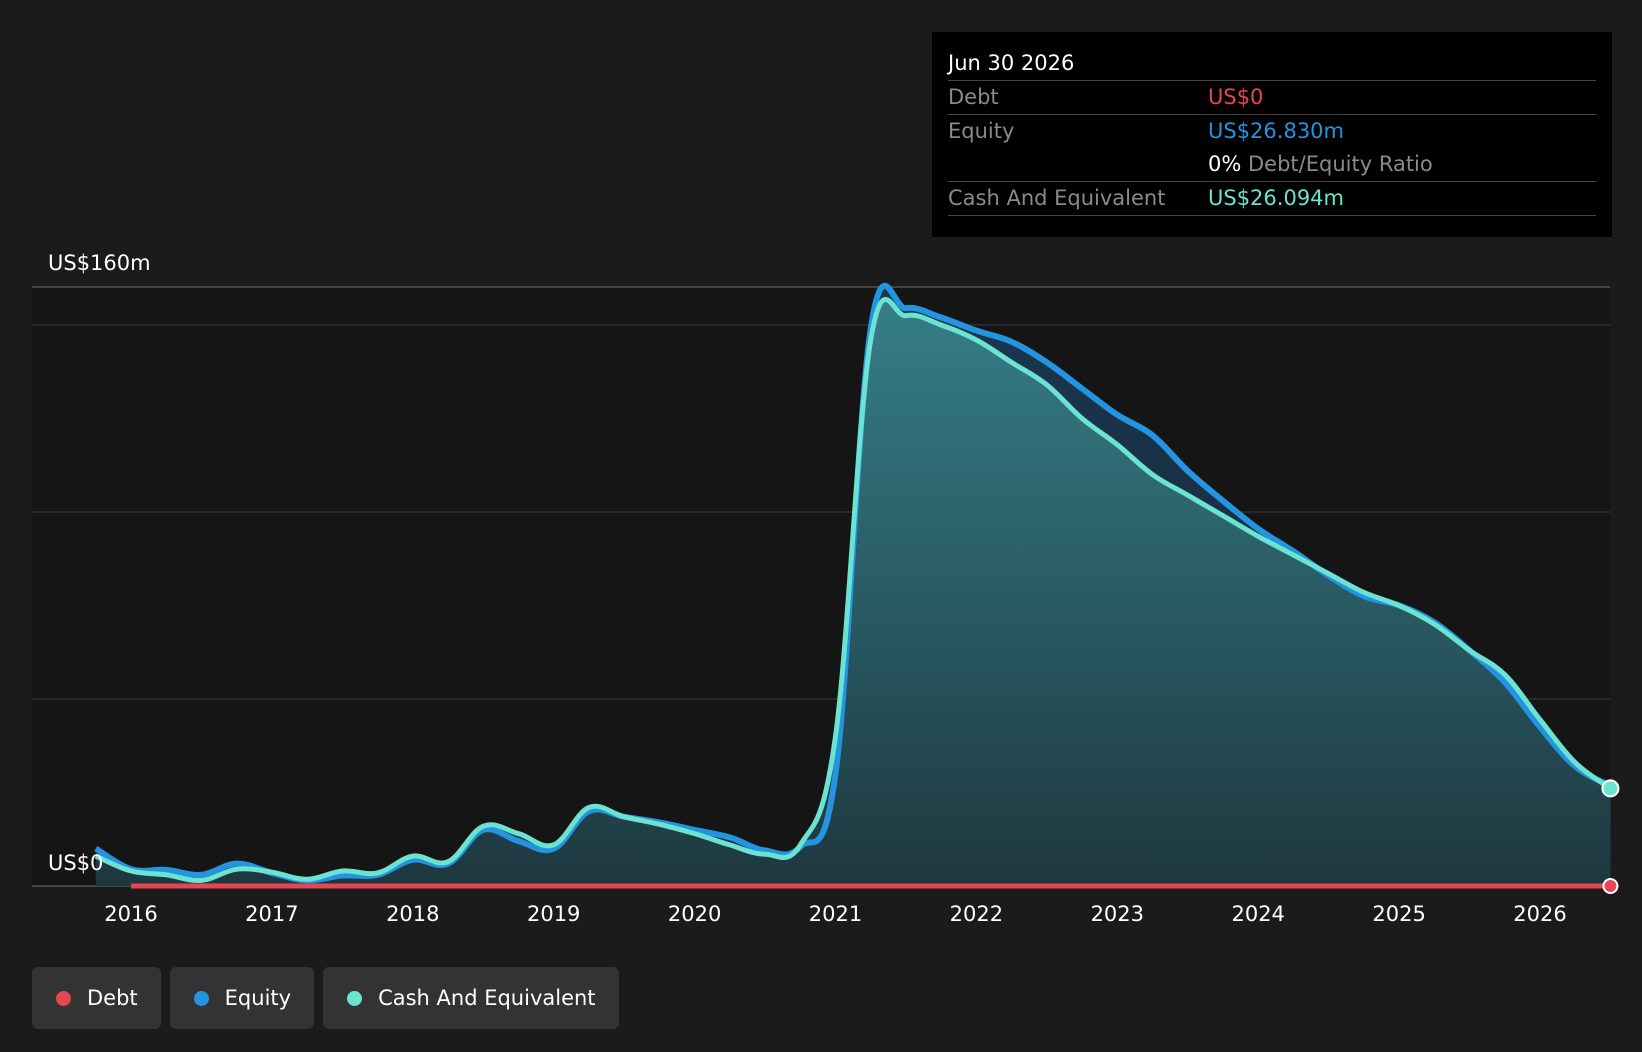 This screenshot has height=1052, width=1642. What do you see at coordinates (99, 263) in the screenshot?
I see `y-axis-top-label: US$160m` at bounding box center [99, 263].